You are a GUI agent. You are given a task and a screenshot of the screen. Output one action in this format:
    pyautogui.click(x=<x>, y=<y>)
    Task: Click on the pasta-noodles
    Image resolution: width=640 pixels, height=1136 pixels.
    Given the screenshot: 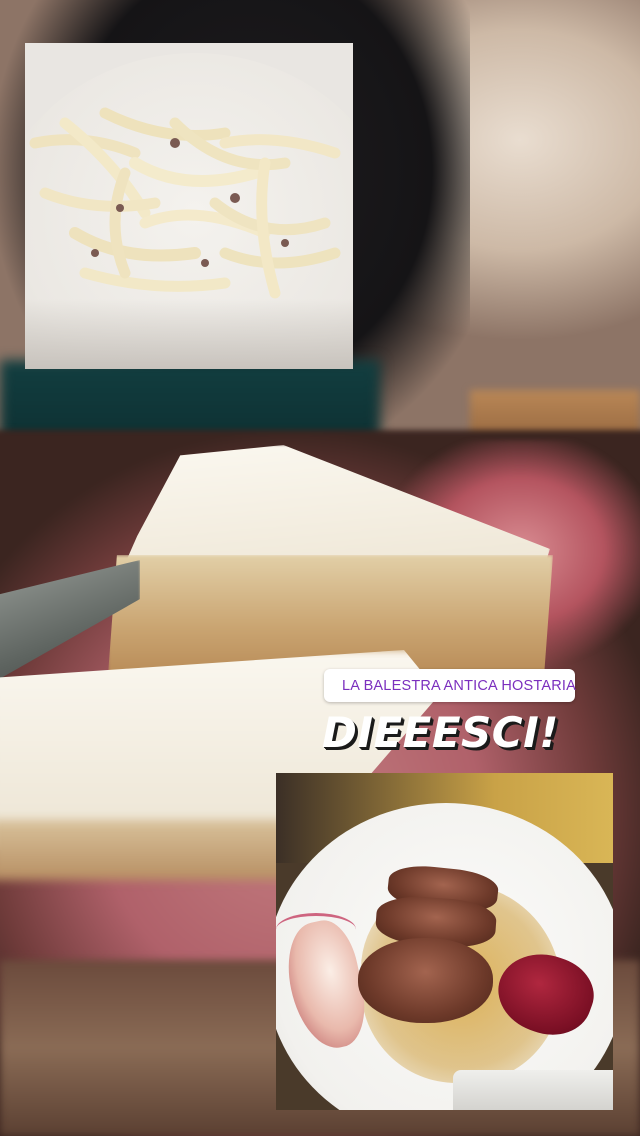 What is the action you would take?
    pyautogui.click(x=185, y=203)
    